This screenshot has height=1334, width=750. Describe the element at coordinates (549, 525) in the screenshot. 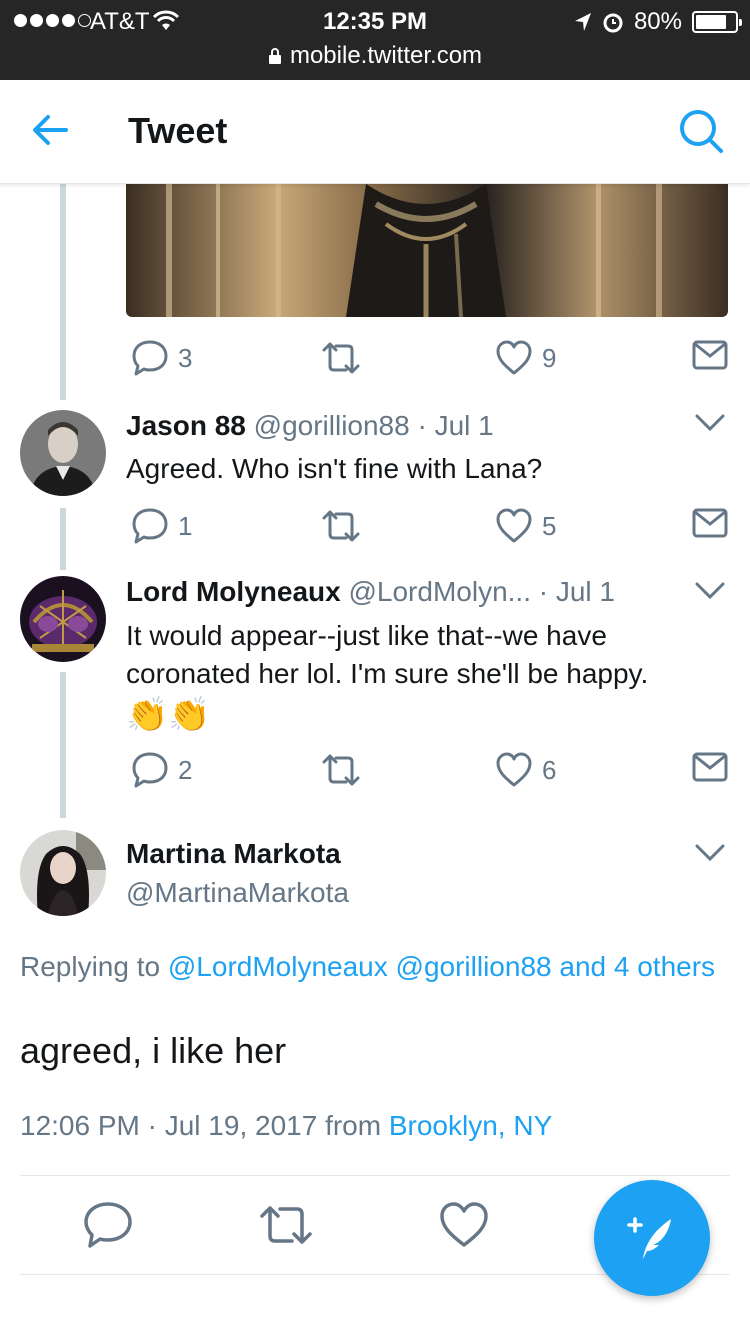

I see `like-count: 5` at that location.